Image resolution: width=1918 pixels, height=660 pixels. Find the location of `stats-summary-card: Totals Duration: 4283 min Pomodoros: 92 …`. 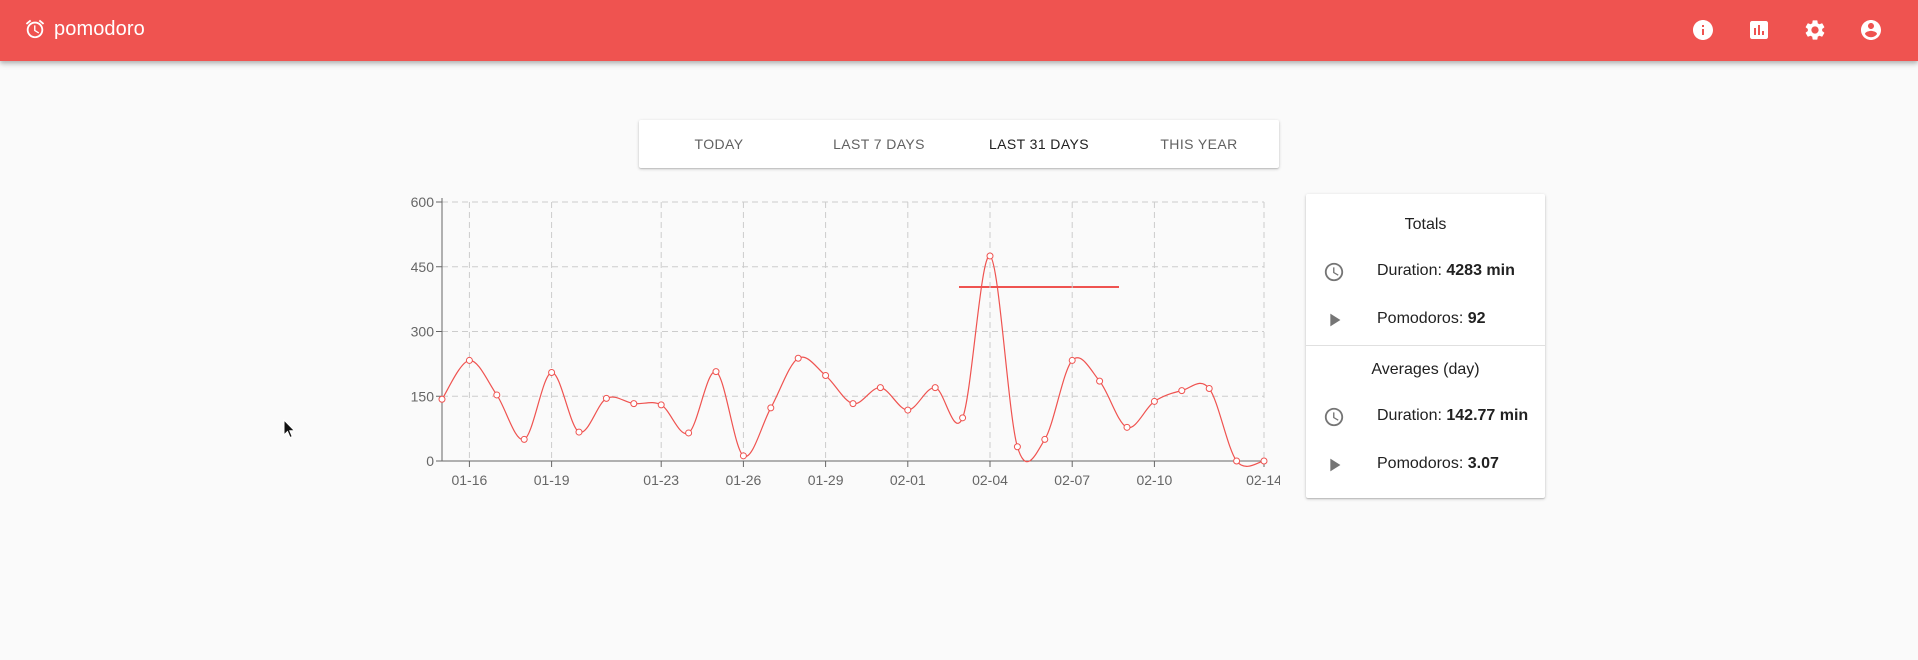

stats-summary-card: Totals Duration: 4283 min Pomodoros: 92 … is located at coordinates (1425, 346).